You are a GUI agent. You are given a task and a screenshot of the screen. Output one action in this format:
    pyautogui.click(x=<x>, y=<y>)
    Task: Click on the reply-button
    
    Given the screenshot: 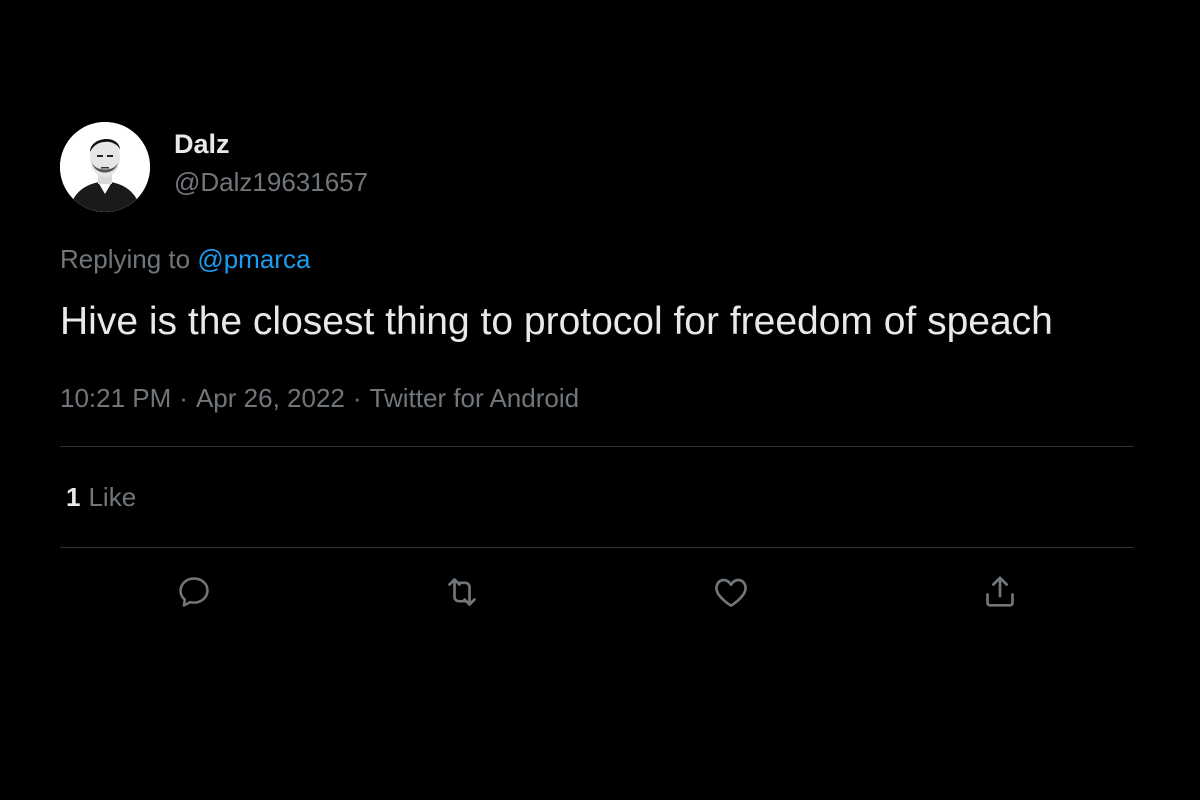 What is the action you would take?
    pyautogui.click(x=194, y=592)
    